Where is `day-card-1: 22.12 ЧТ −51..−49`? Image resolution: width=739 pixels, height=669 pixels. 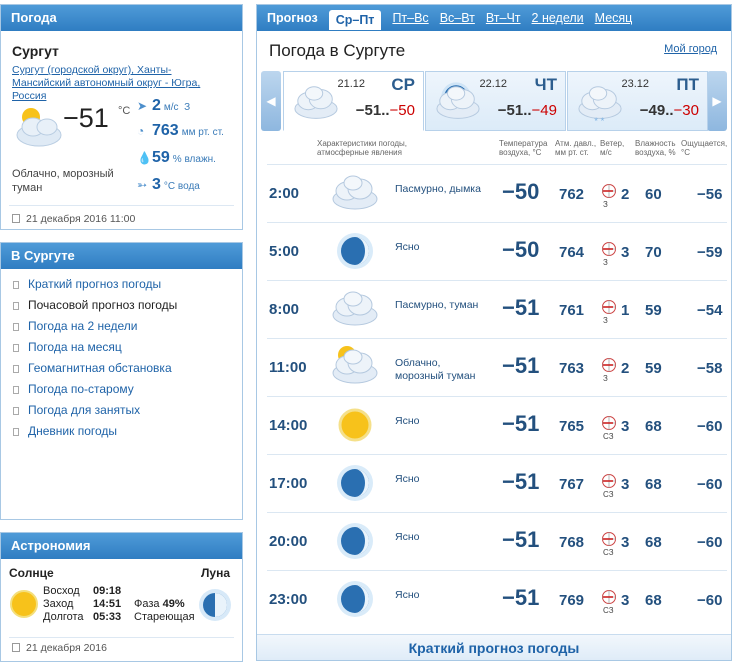
day-card-1: 22.12 ЧТ −51..−49 is located at coordinates (495, 101).